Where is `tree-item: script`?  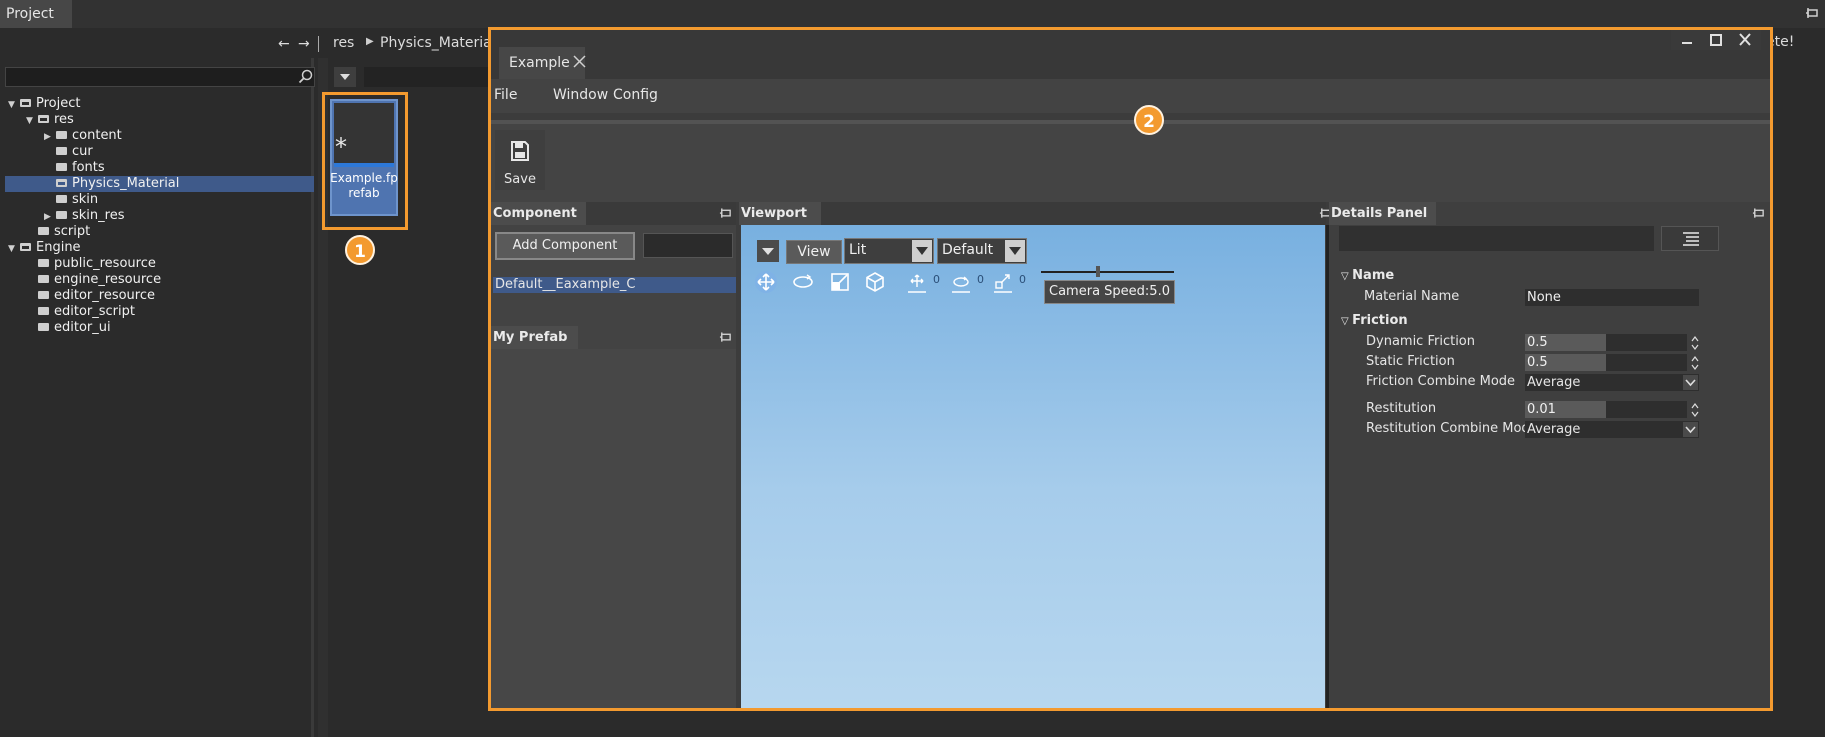
tree-item: script is located at coordinates (58, 232).